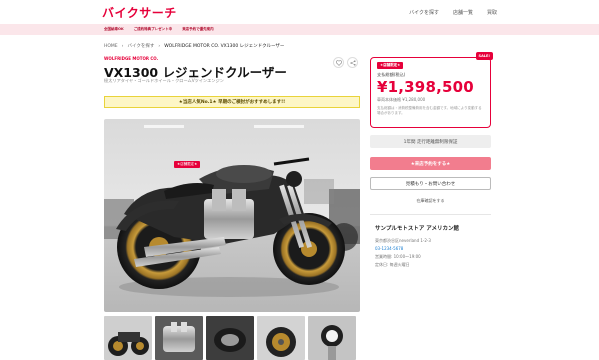 Image resolution: width=599 pixels, height=360 pixels. Describe the element at coordinates (140, 46) in the screenshot. I see `breadcrumb-search: バイクを探す` at that location.